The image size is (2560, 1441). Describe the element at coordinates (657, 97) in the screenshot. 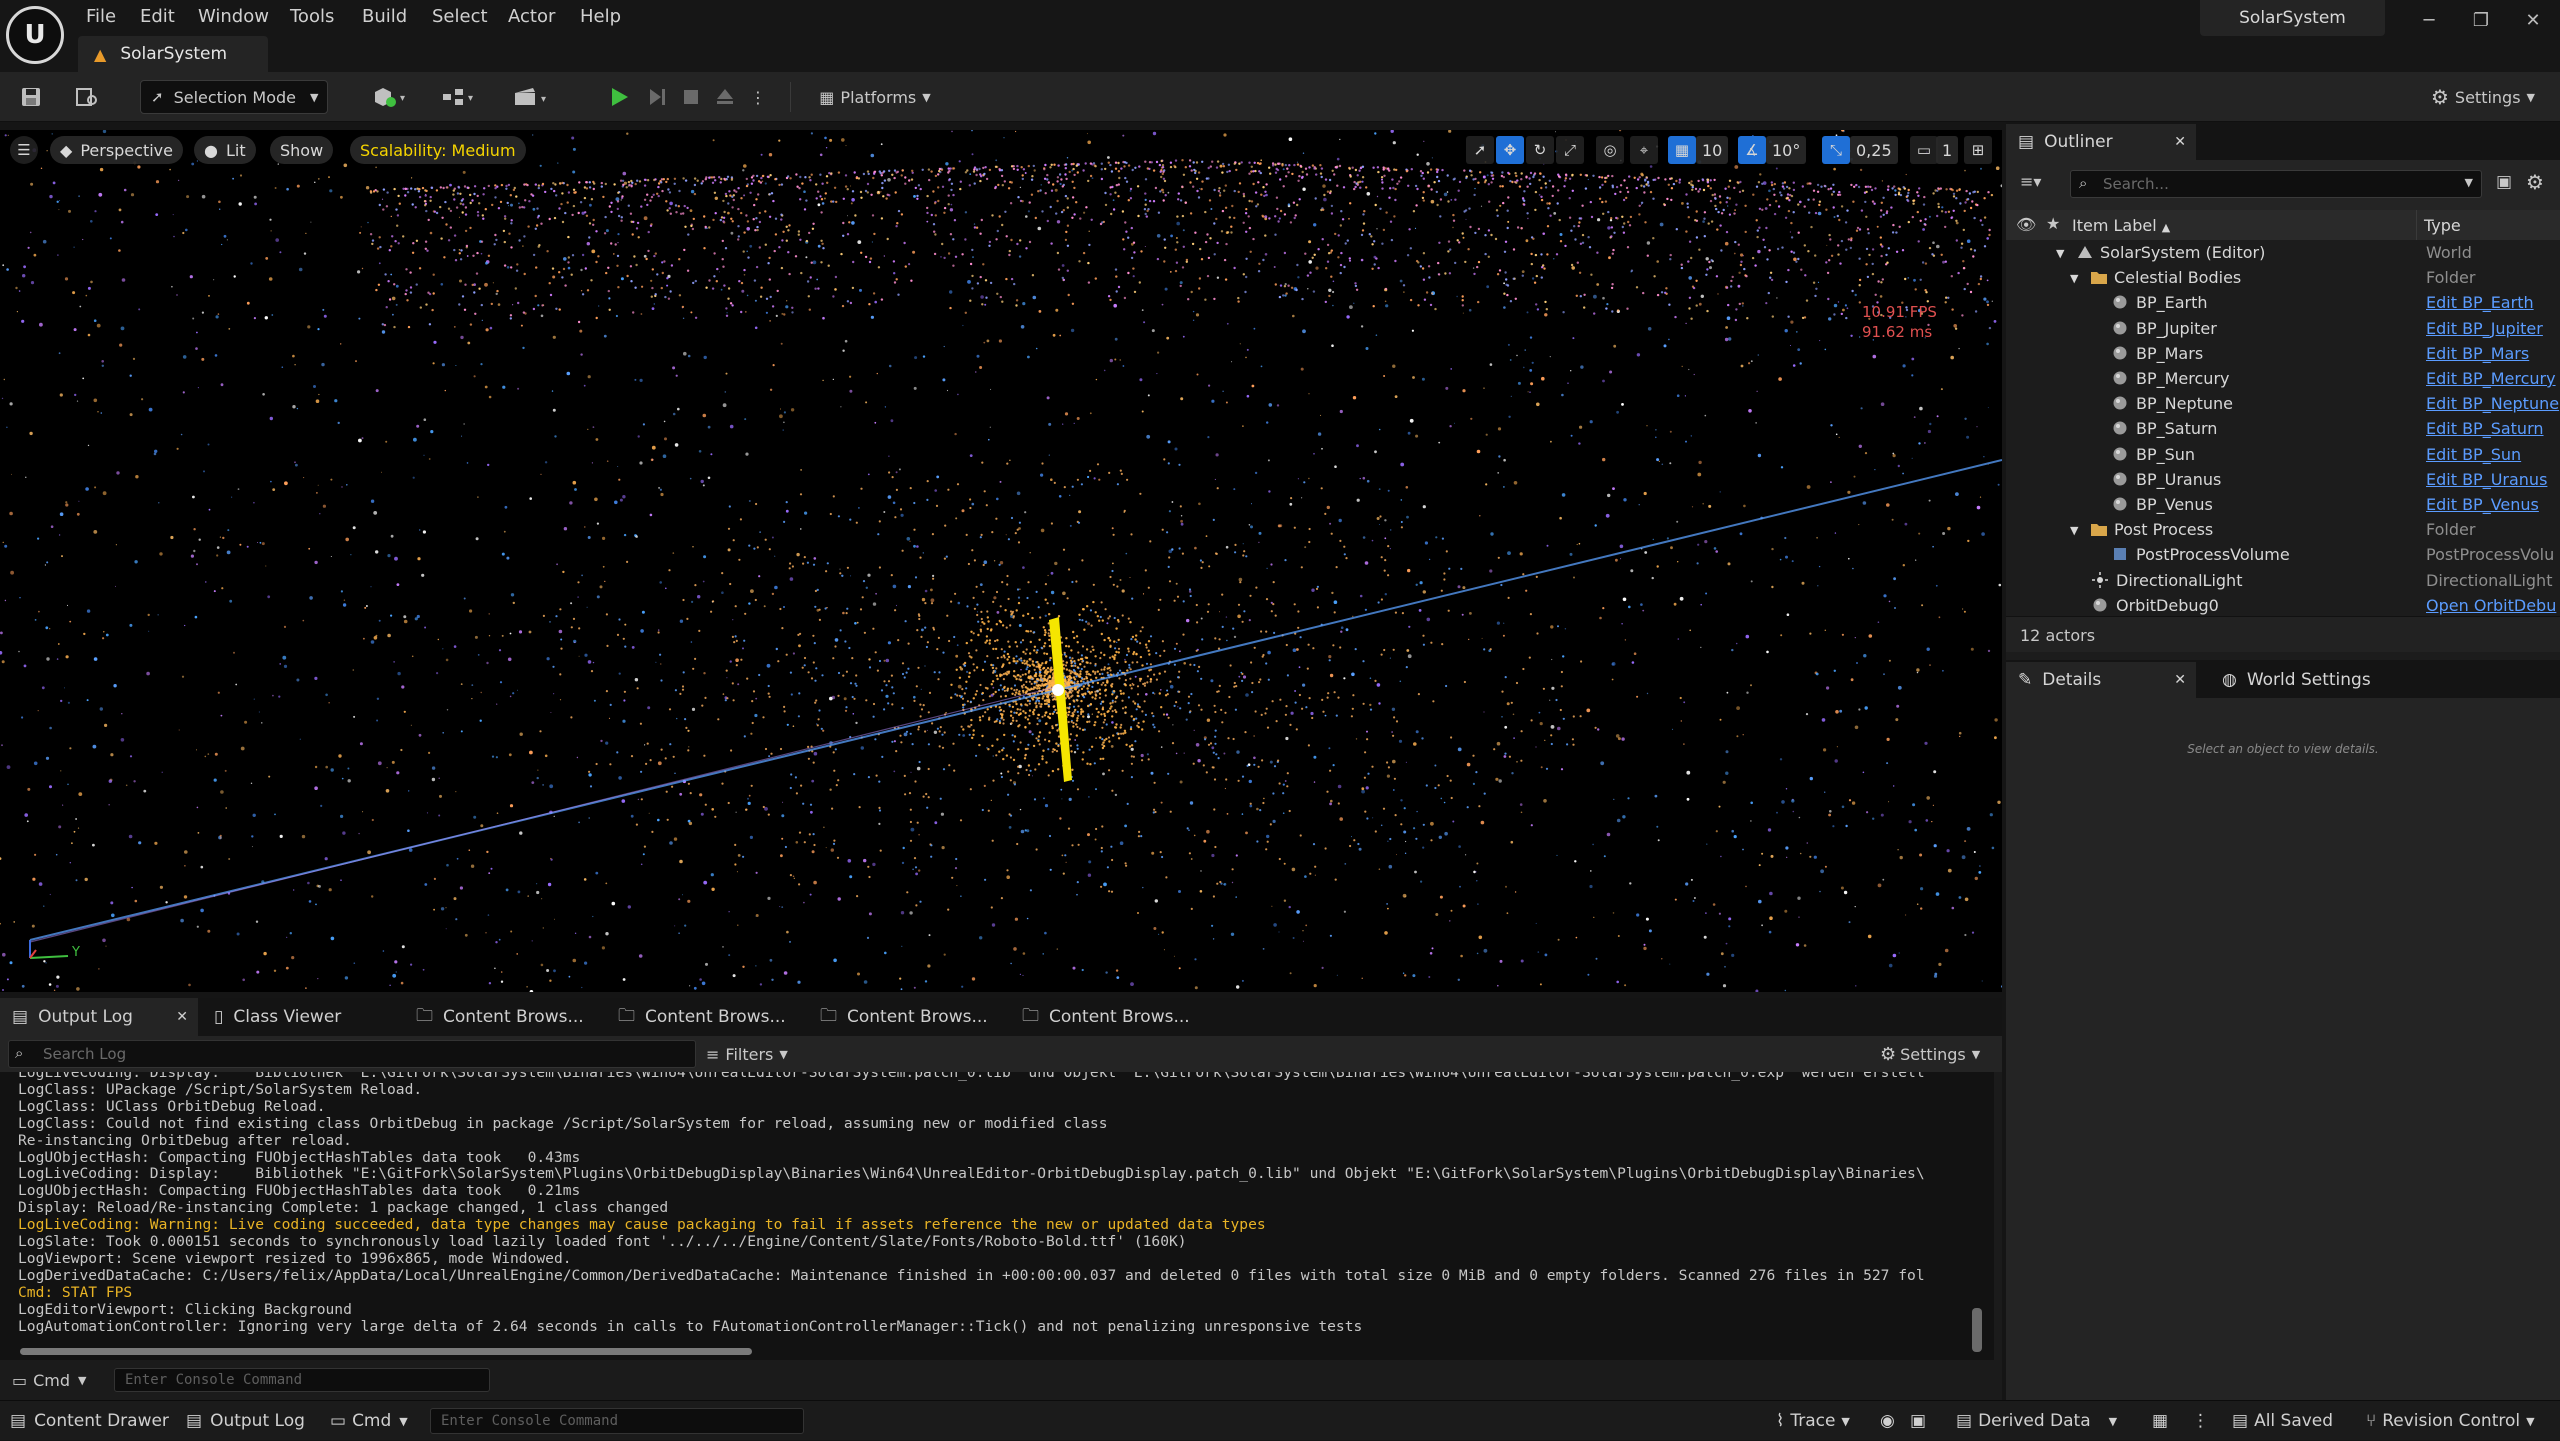

I see `step-icon` at that location.